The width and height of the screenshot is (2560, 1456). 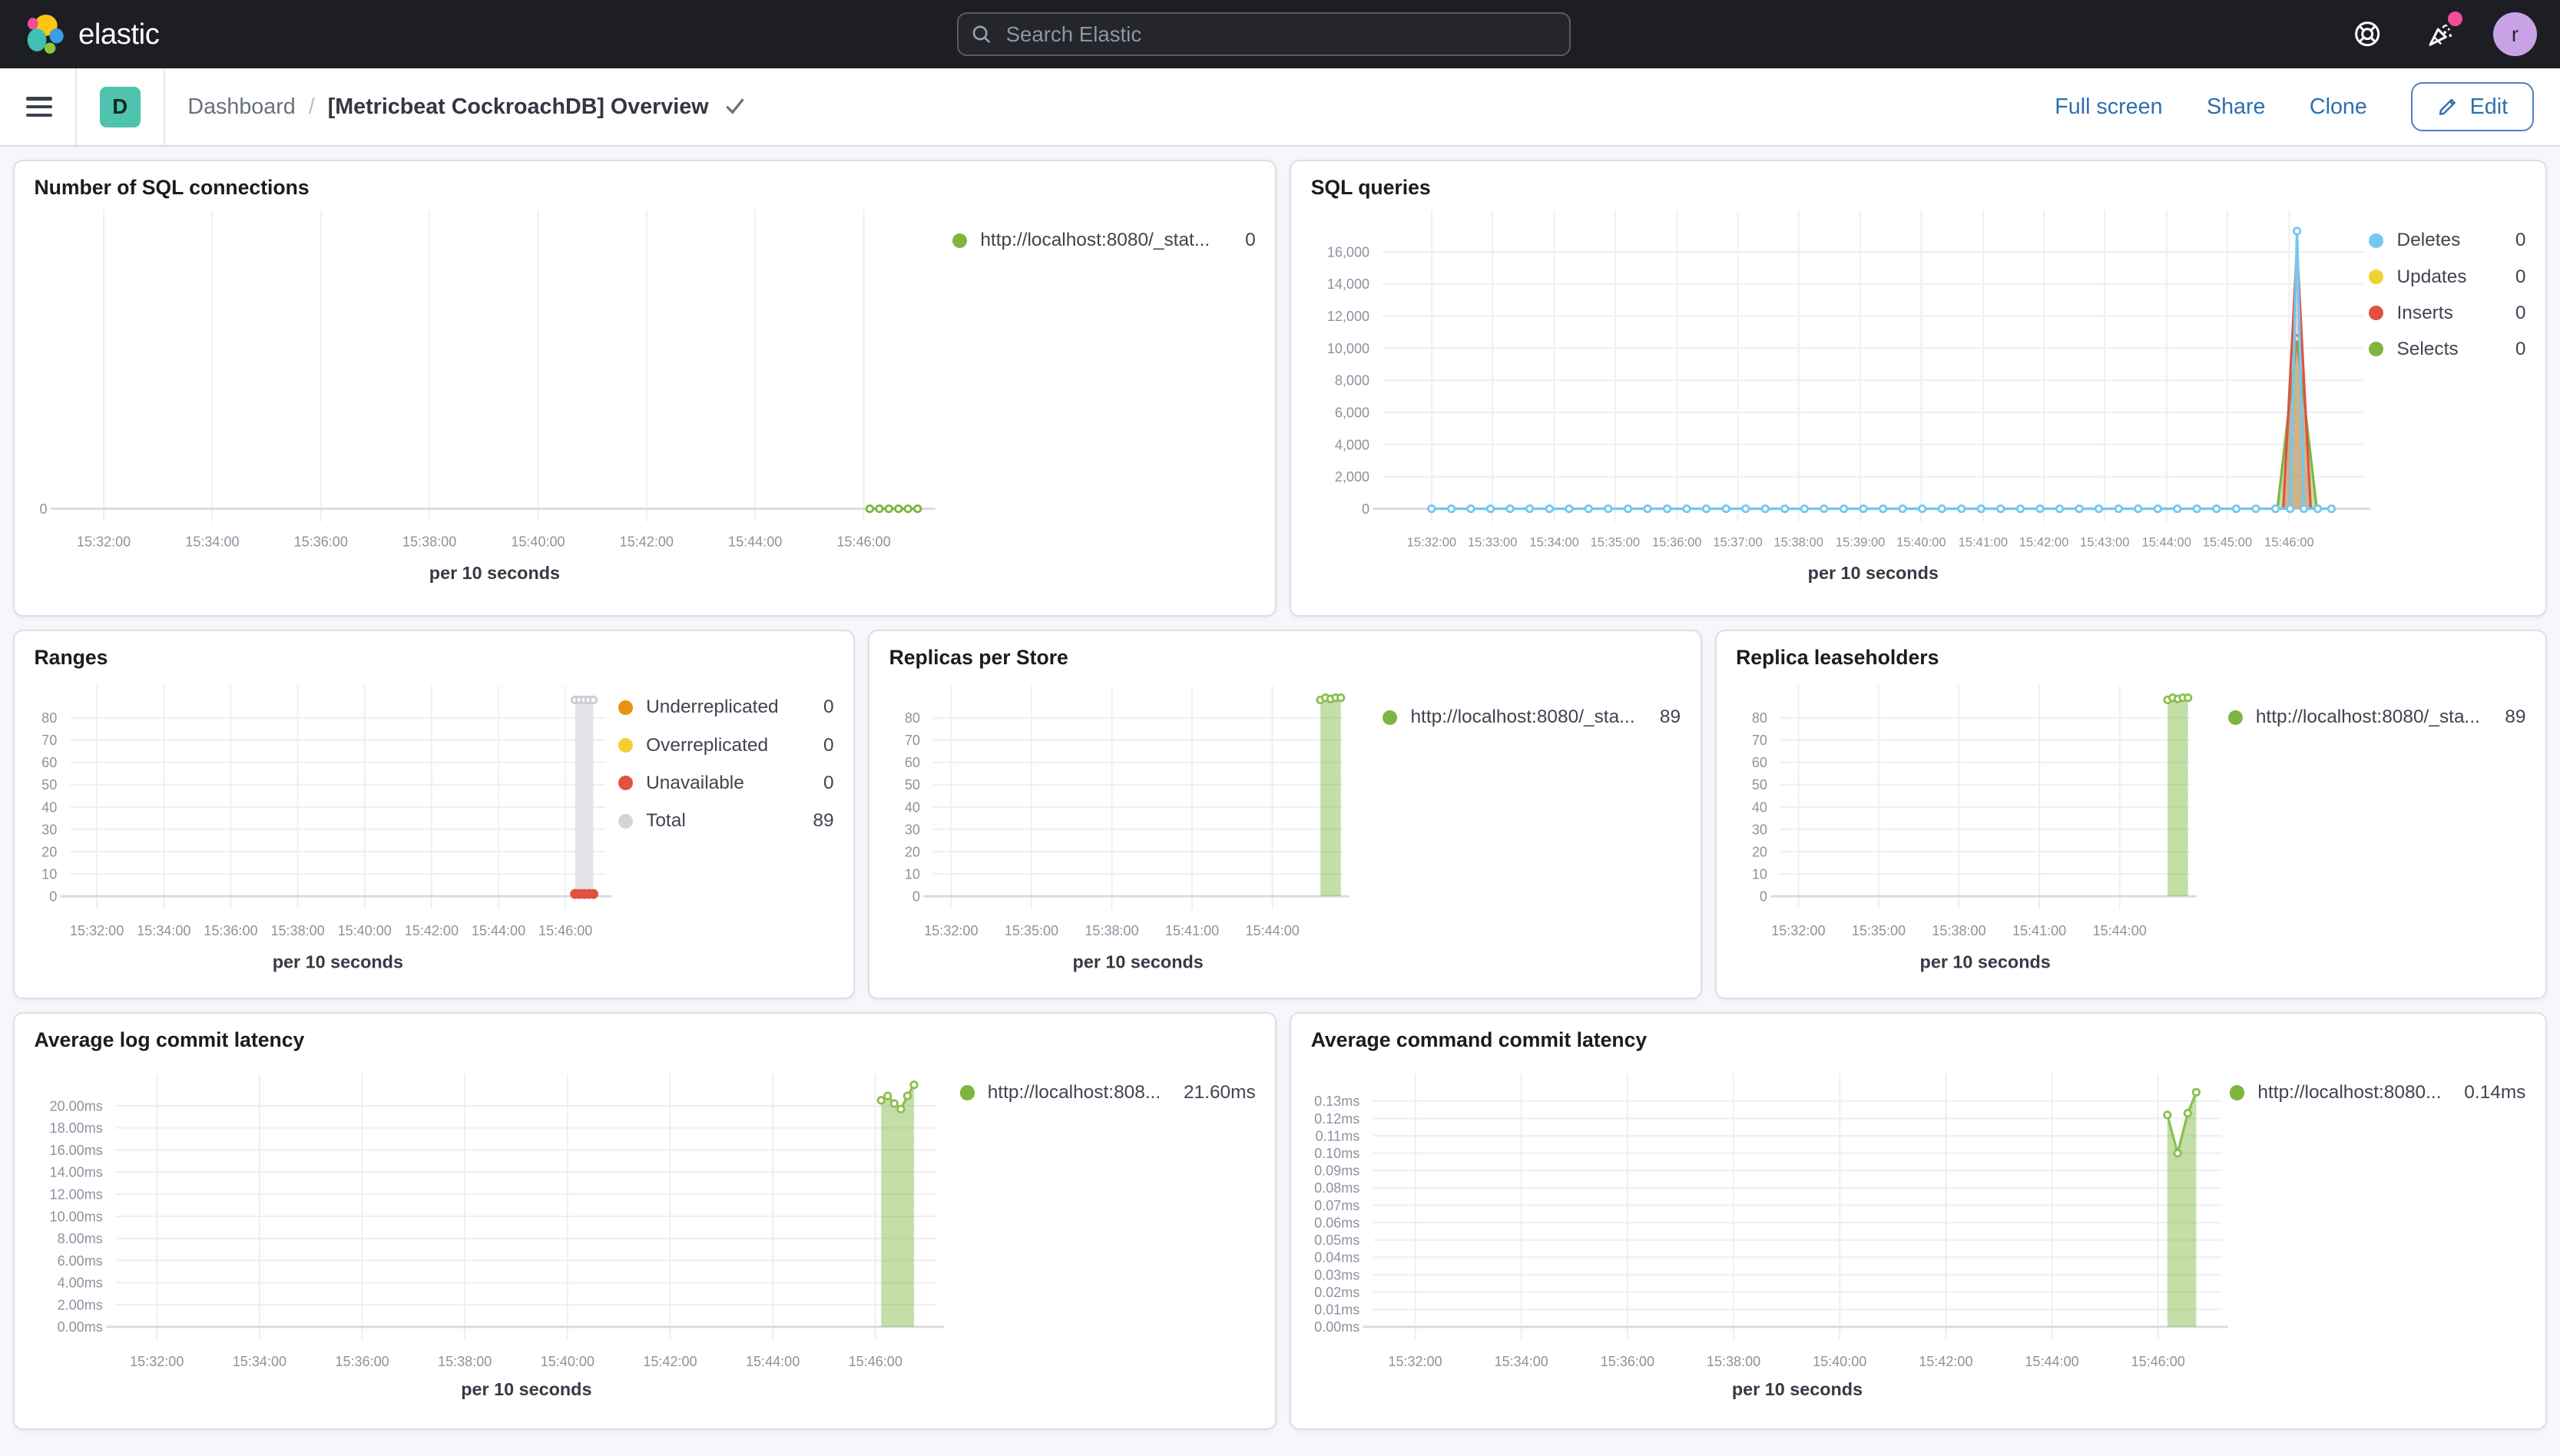 What do you see at coordinates (726, 745) in the screenshot?
I see `legend-item: Overreplicated 0` at bounding box center [726, 745].